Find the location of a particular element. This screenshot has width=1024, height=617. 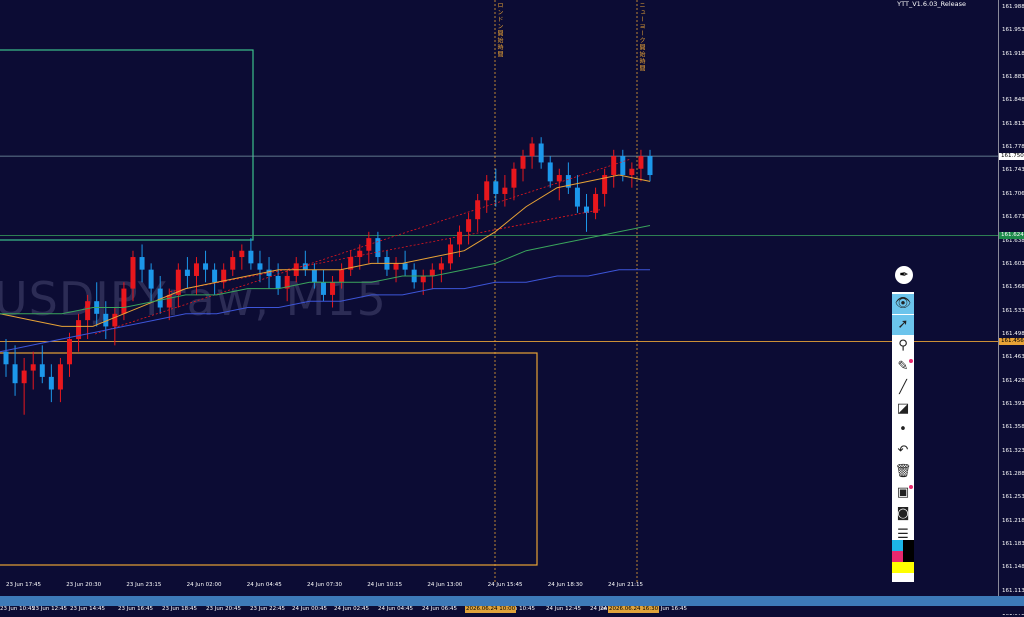

price-tick-label: 161.743 is located at coordinates (1013, 170).